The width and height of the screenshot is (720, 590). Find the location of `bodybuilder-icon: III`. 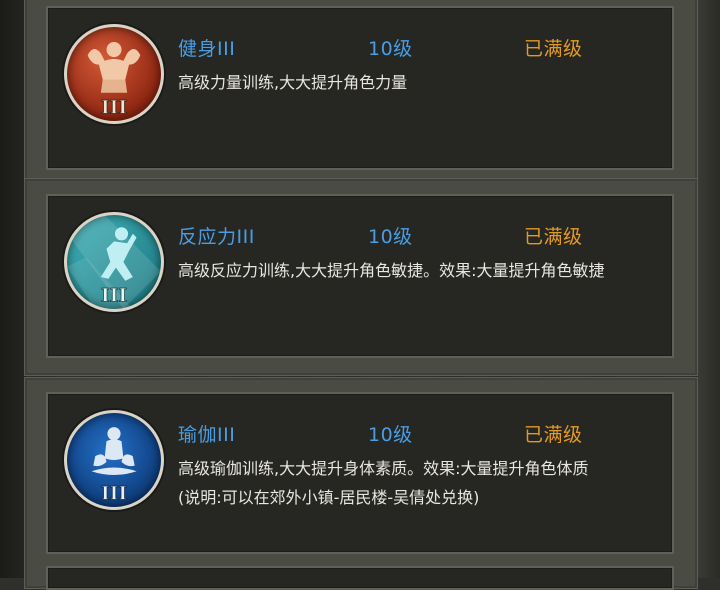

bodybuilder-icon: III is located at coordinates (114, 74).